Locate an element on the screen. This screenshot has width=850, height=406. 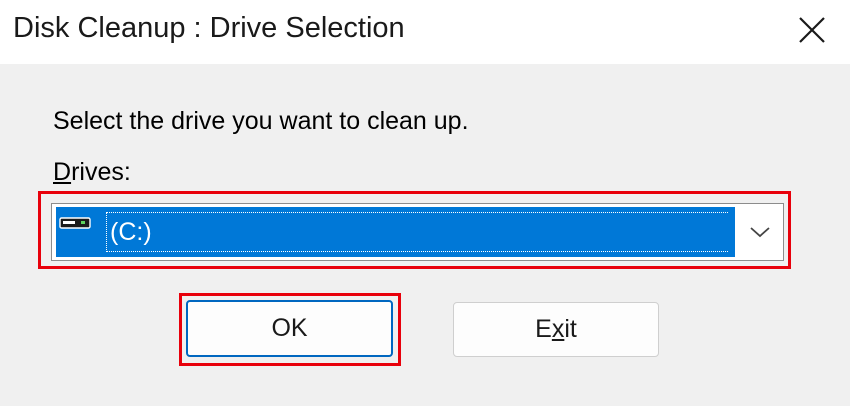
exit-button: Exit is located at coordinates (556, 329).